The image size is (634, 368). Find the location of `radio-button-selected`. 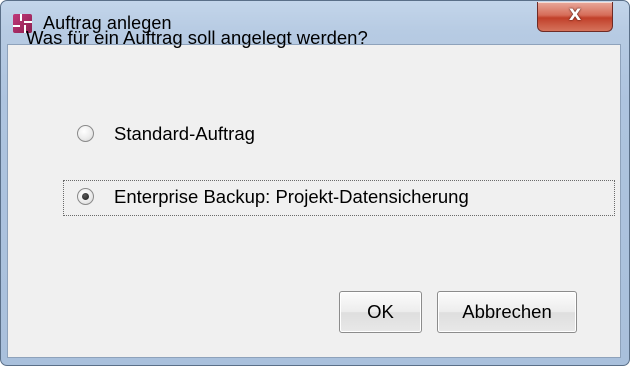

radio-button-selected is located at coordinates (85, 196).